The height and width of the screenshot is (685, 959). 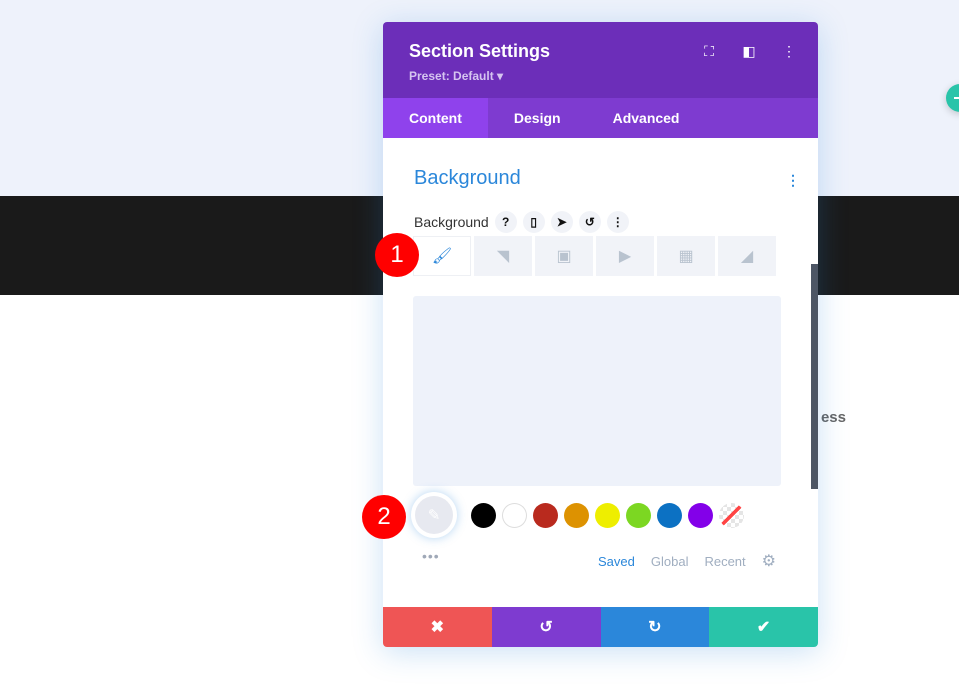 What do you see at coordinates (397, 255) in the screenshot?
I see `step-badge: 1` at bounding box center [397, 255].